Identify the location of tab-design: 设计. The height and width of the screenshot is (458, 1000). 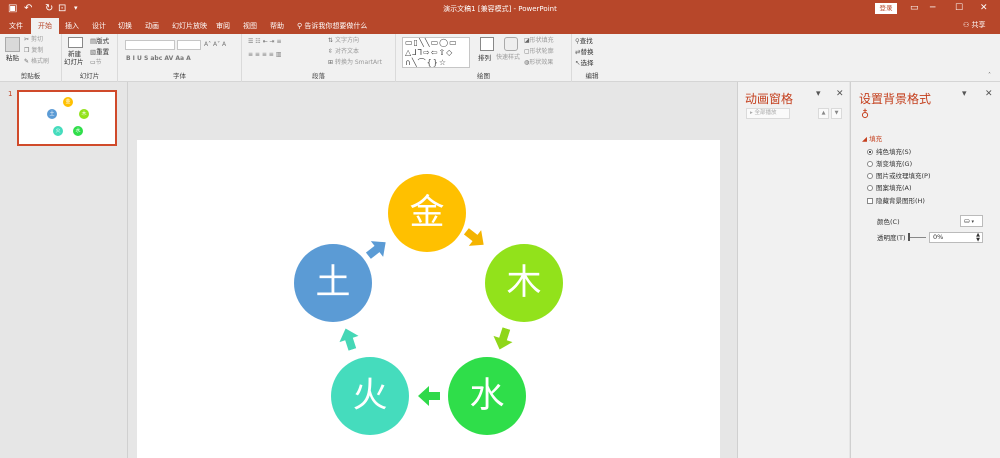
(99, 26).